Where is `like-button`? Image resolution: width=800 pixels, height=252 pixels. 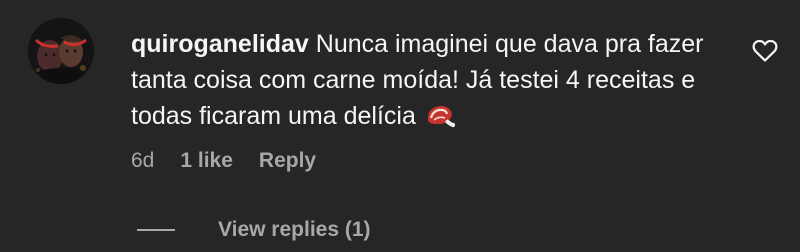
like-button is located at coordinates (765, 51).